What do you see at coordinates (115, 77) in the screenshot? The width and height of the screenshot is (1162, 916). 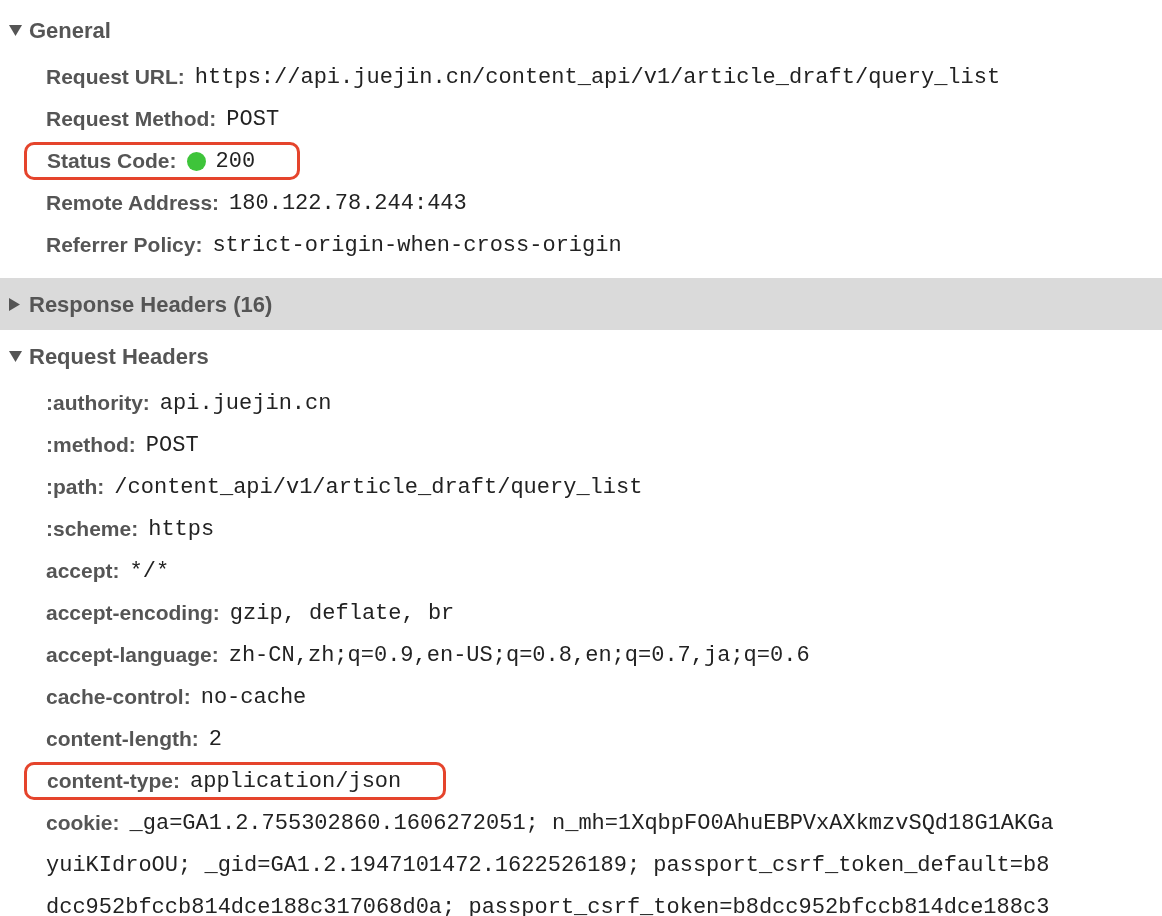 I see `header-name: Request URL:` at bounding box center [115, 77].